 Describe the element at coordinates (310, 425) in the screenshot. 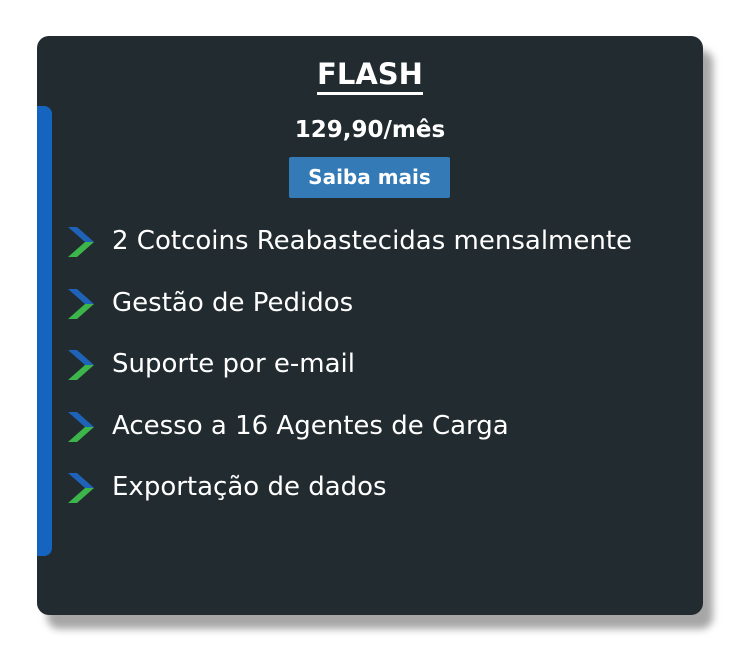

I see `feature-label: Acesso a 16 Agentes de Carga` at that location.